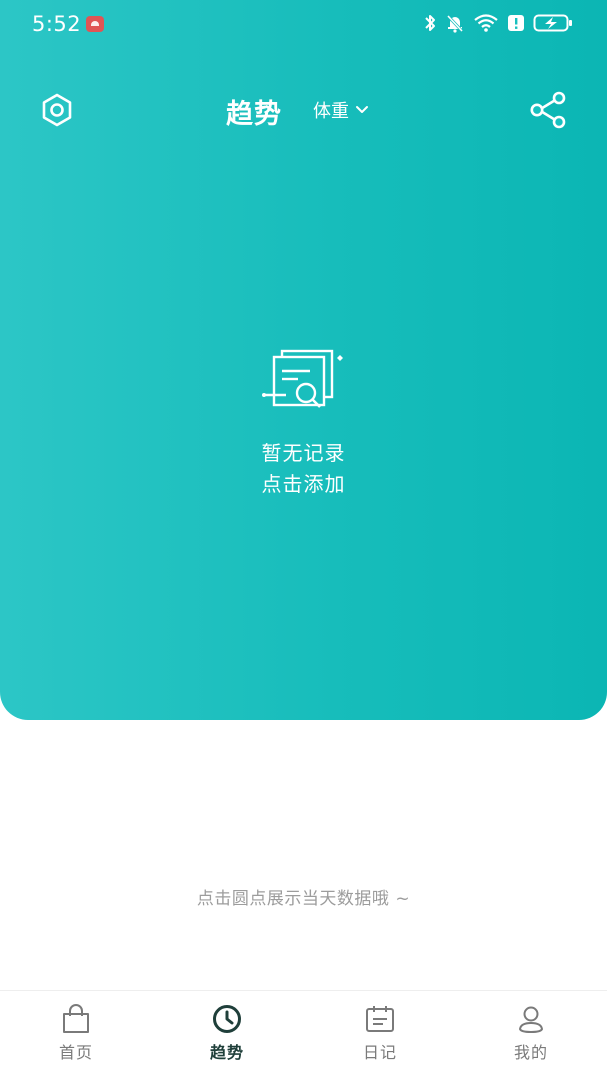  I want to click on share-icon, so click(548, 110).